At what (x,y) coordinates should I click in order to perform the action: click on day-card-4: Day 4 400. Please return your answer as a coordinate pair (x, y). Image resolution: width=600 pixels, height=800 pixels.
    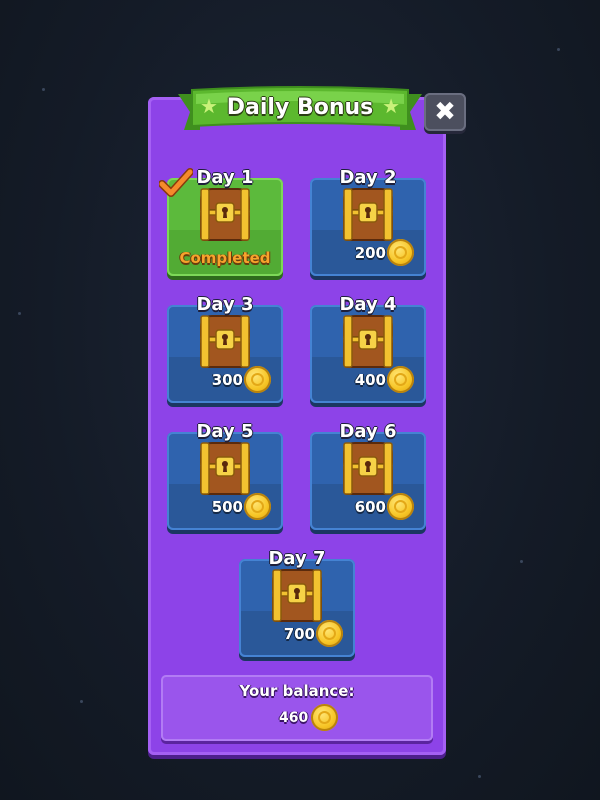
    Looking at the image, I should click on (368, 348).